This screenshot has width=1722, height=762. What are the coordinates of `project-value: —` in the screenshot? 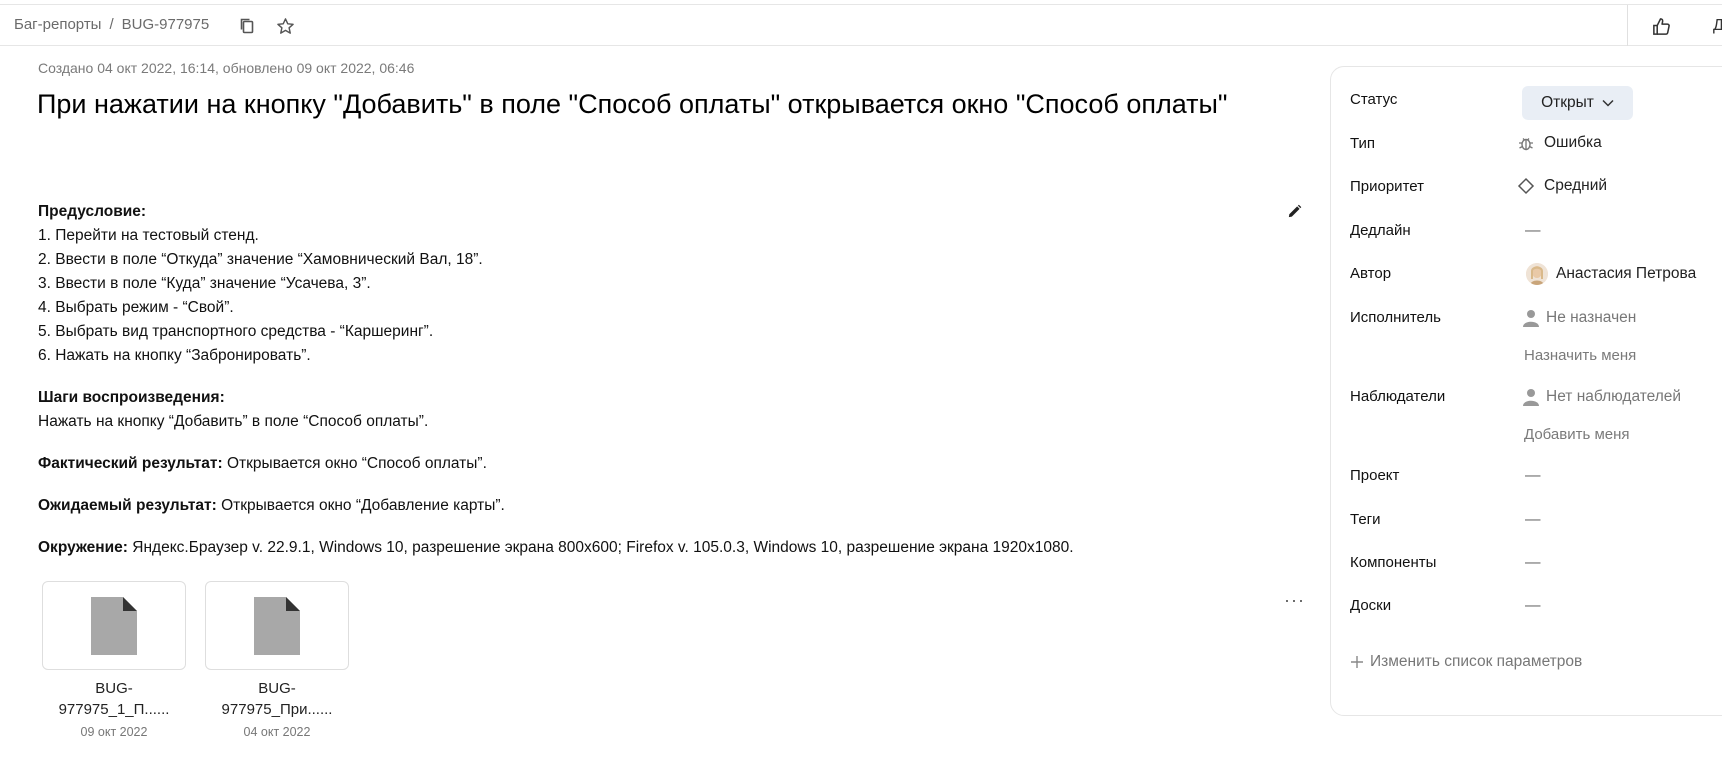 It's located at (1533, 476).